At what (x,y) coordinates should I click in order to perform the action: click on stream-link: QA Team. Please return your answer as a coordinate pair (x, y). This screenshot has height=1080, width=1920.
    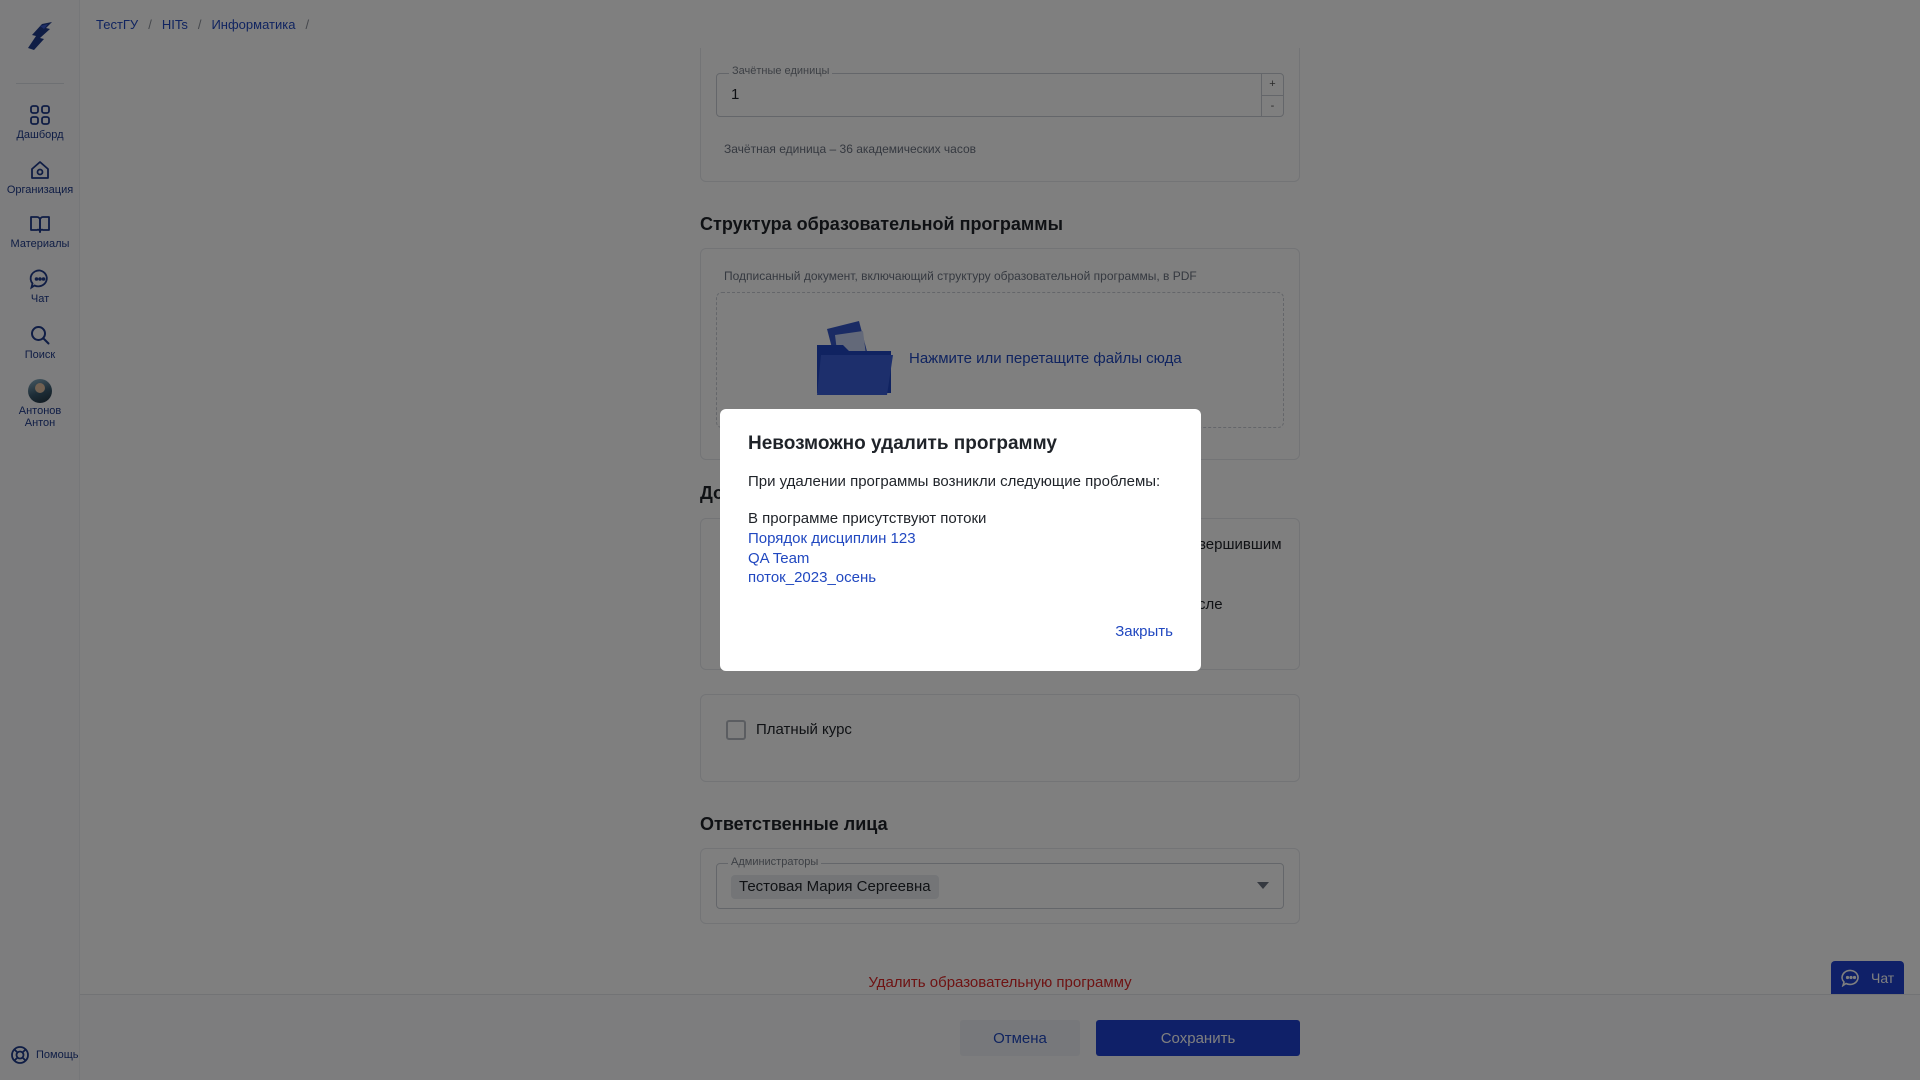
    Looking at the image, I should click on (832, 559).